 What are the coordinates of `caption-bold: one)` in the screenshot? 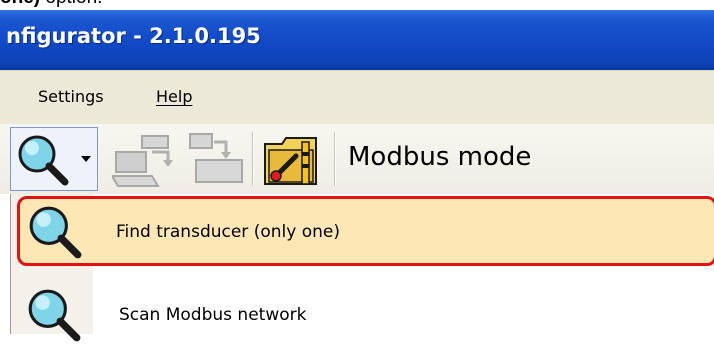 It's located at (20, 4).